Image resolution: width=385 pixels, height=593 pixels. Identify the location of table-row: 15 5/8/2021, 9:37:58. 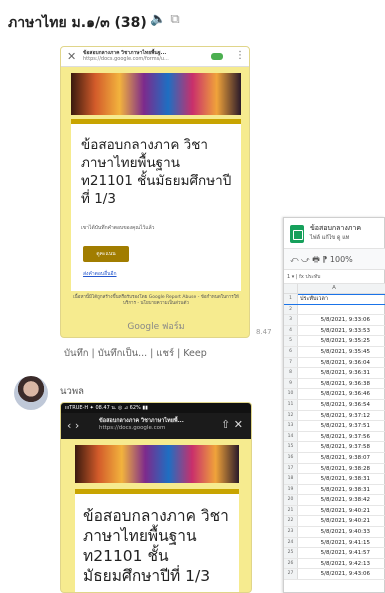
(334, 447).